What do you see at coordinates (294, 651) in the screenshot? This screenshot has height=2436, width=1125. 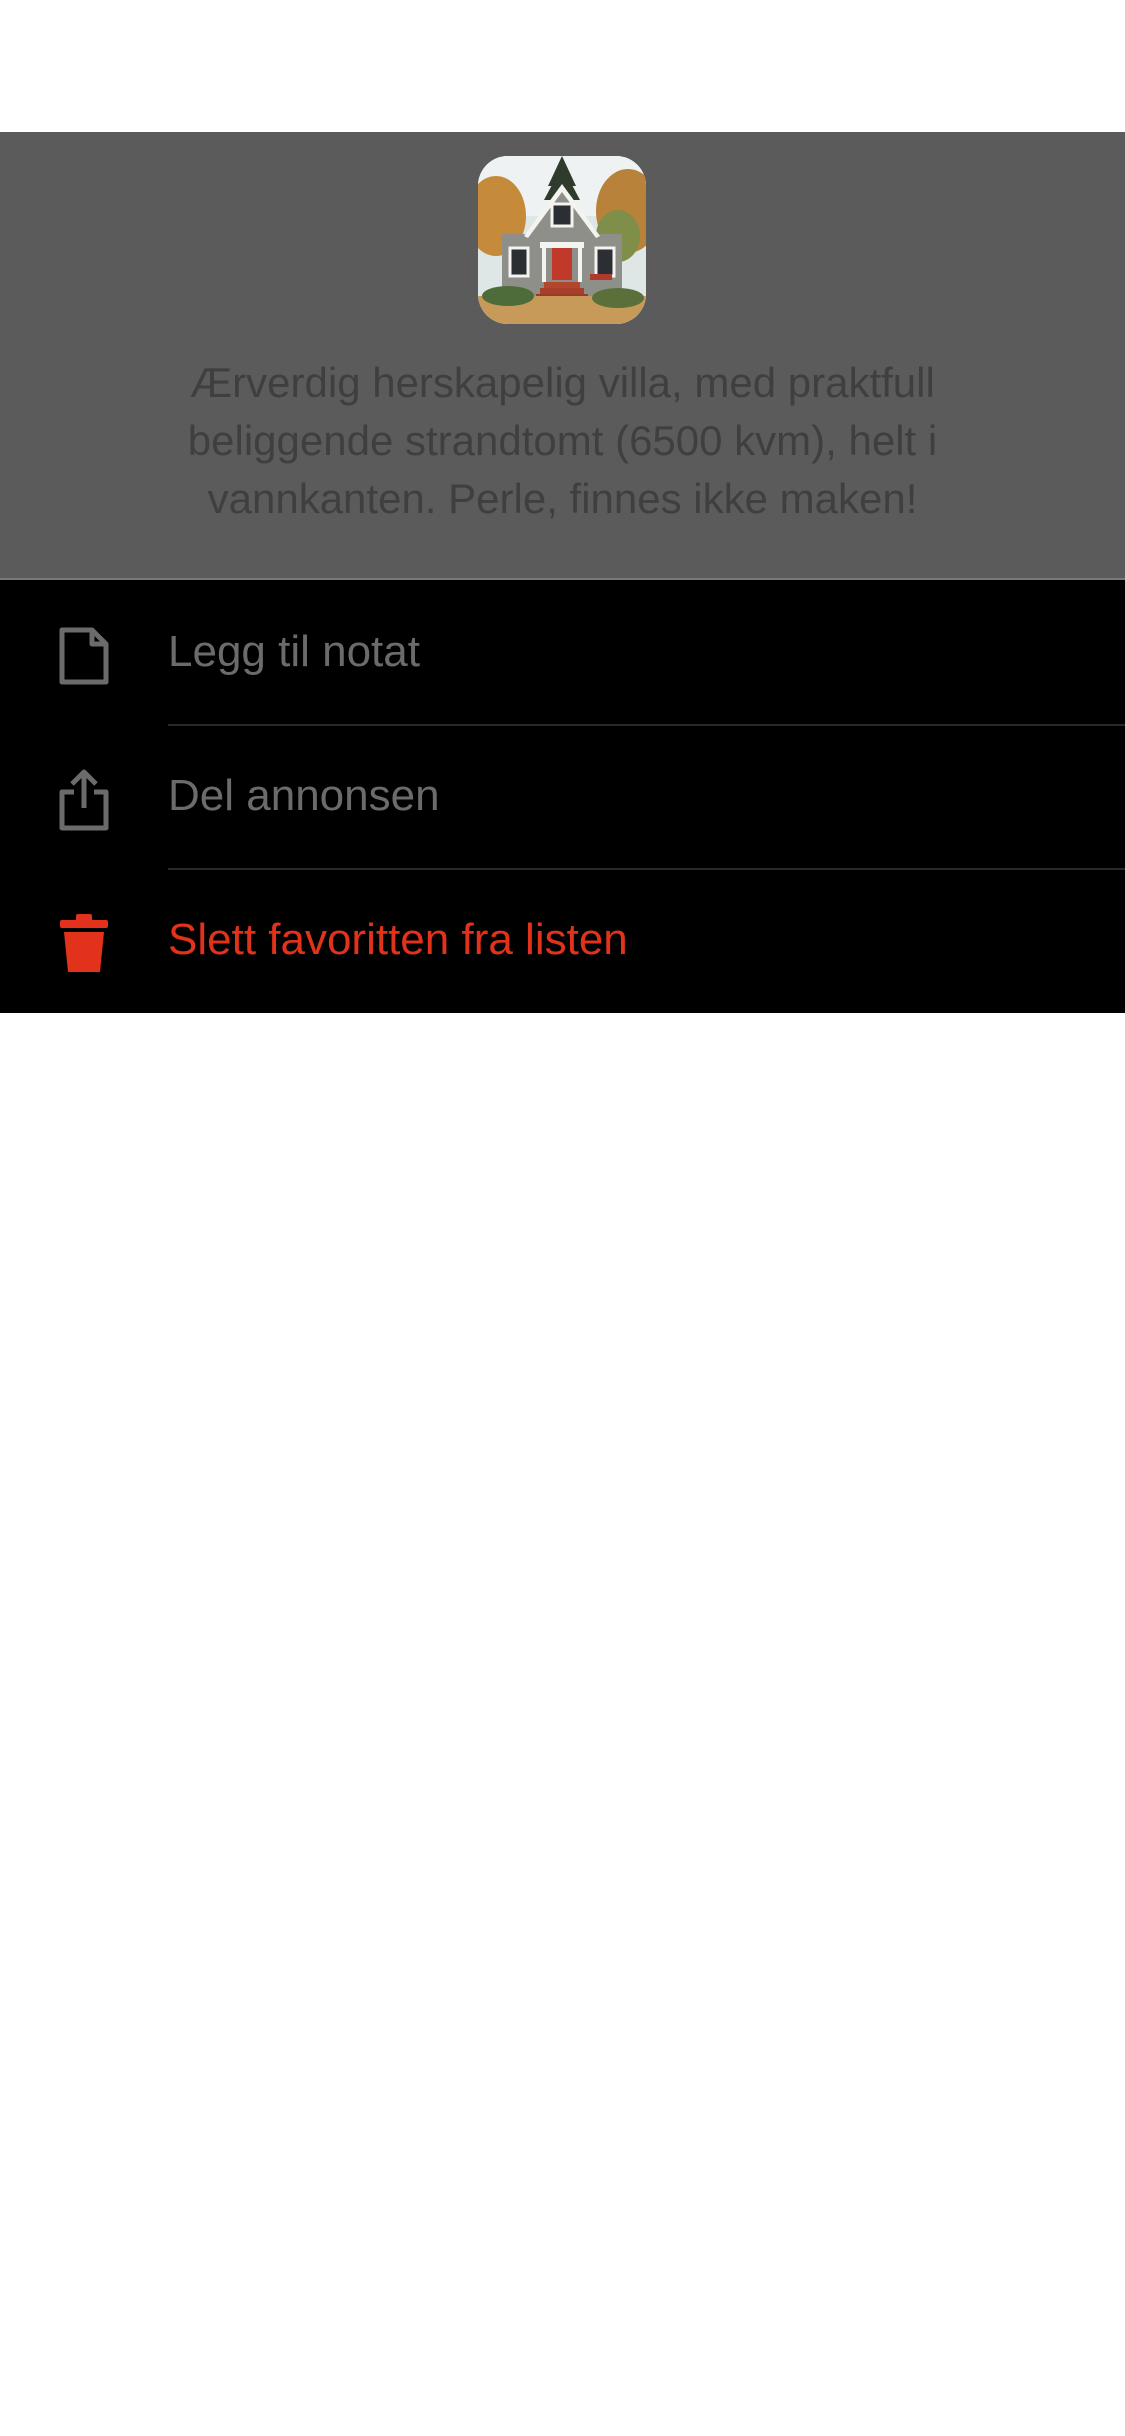 I see `menu-item-label: Legg til notat` at bounding box center [294, 651].